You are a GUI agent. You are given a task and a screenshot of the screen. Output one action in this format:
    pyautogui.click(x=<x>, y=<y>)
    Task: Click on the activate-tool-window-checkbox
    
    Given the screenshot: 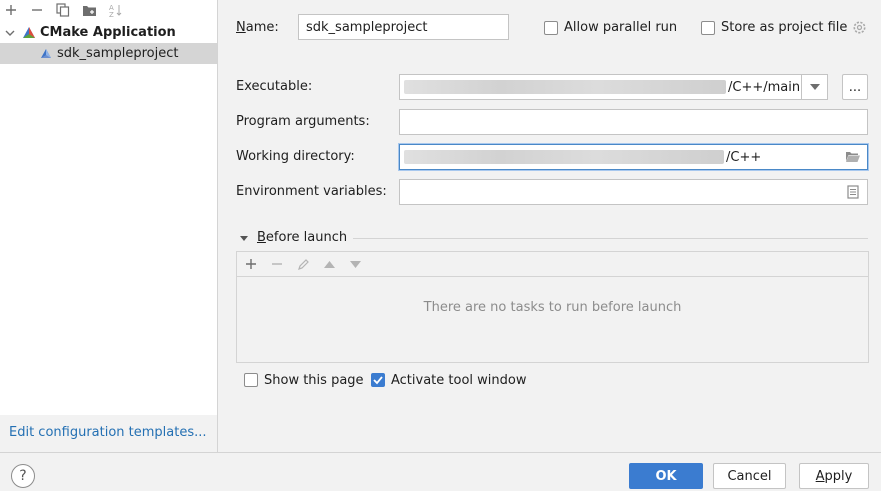 What is the action you would take?
    pyautogui.click(x=378, y=380)
    